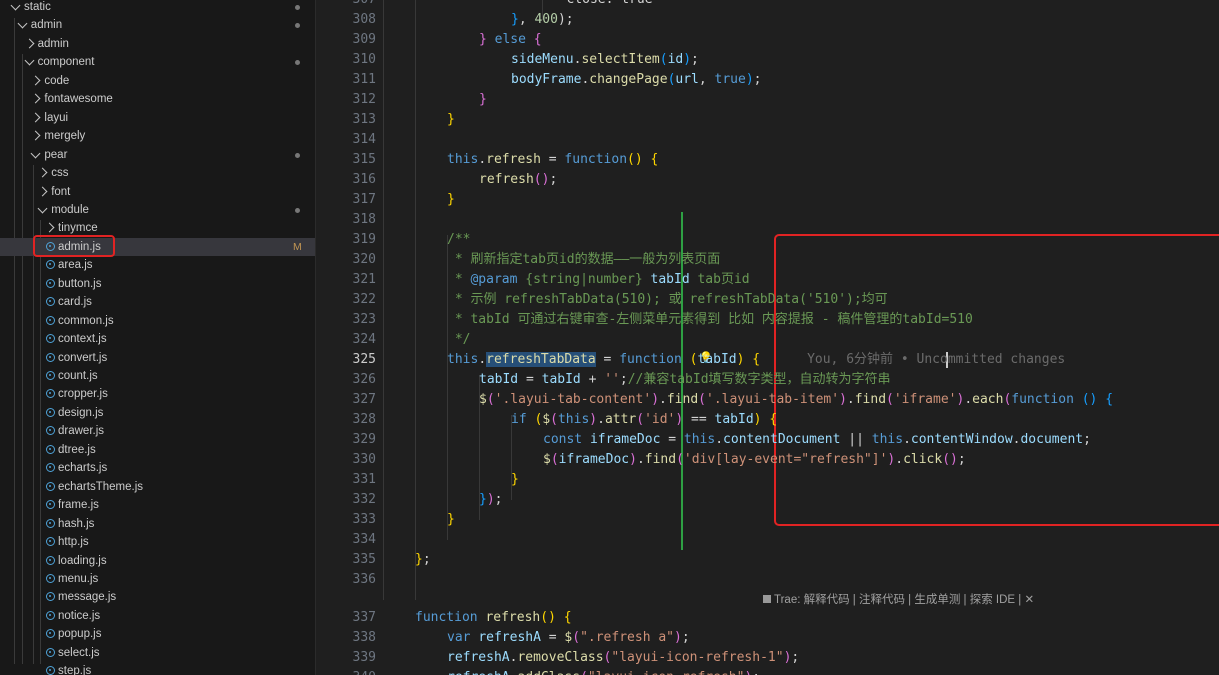 The height and width of the screenshot is (675, 1219). I want to click on line-number: 320, so click(353, 260).